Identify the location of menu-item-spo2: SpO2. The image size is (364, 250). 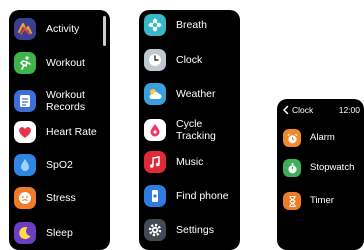
(59, 165).